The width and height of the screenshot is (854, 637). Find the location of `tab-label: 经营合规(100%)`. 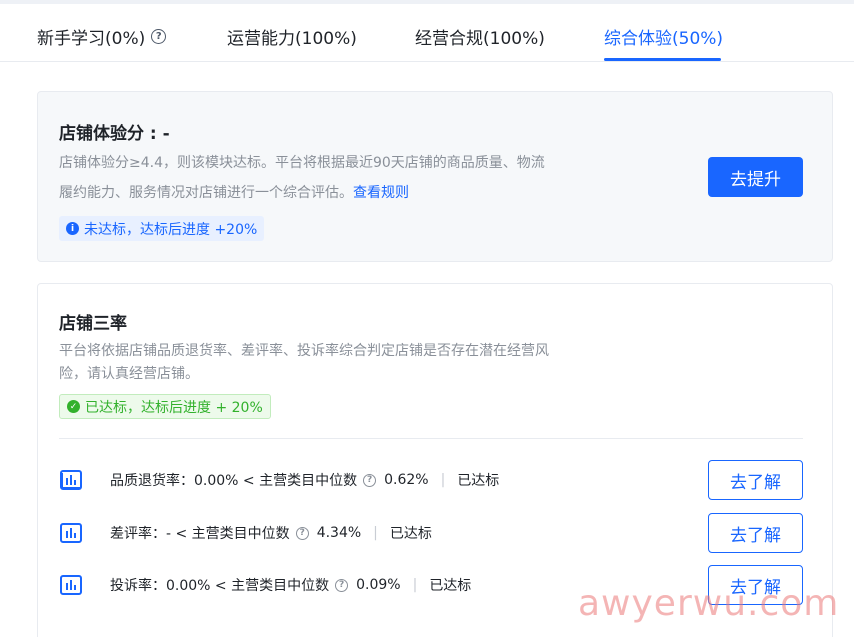

tab-label: 经营合规(100%) is located at coordinates (480, 39).